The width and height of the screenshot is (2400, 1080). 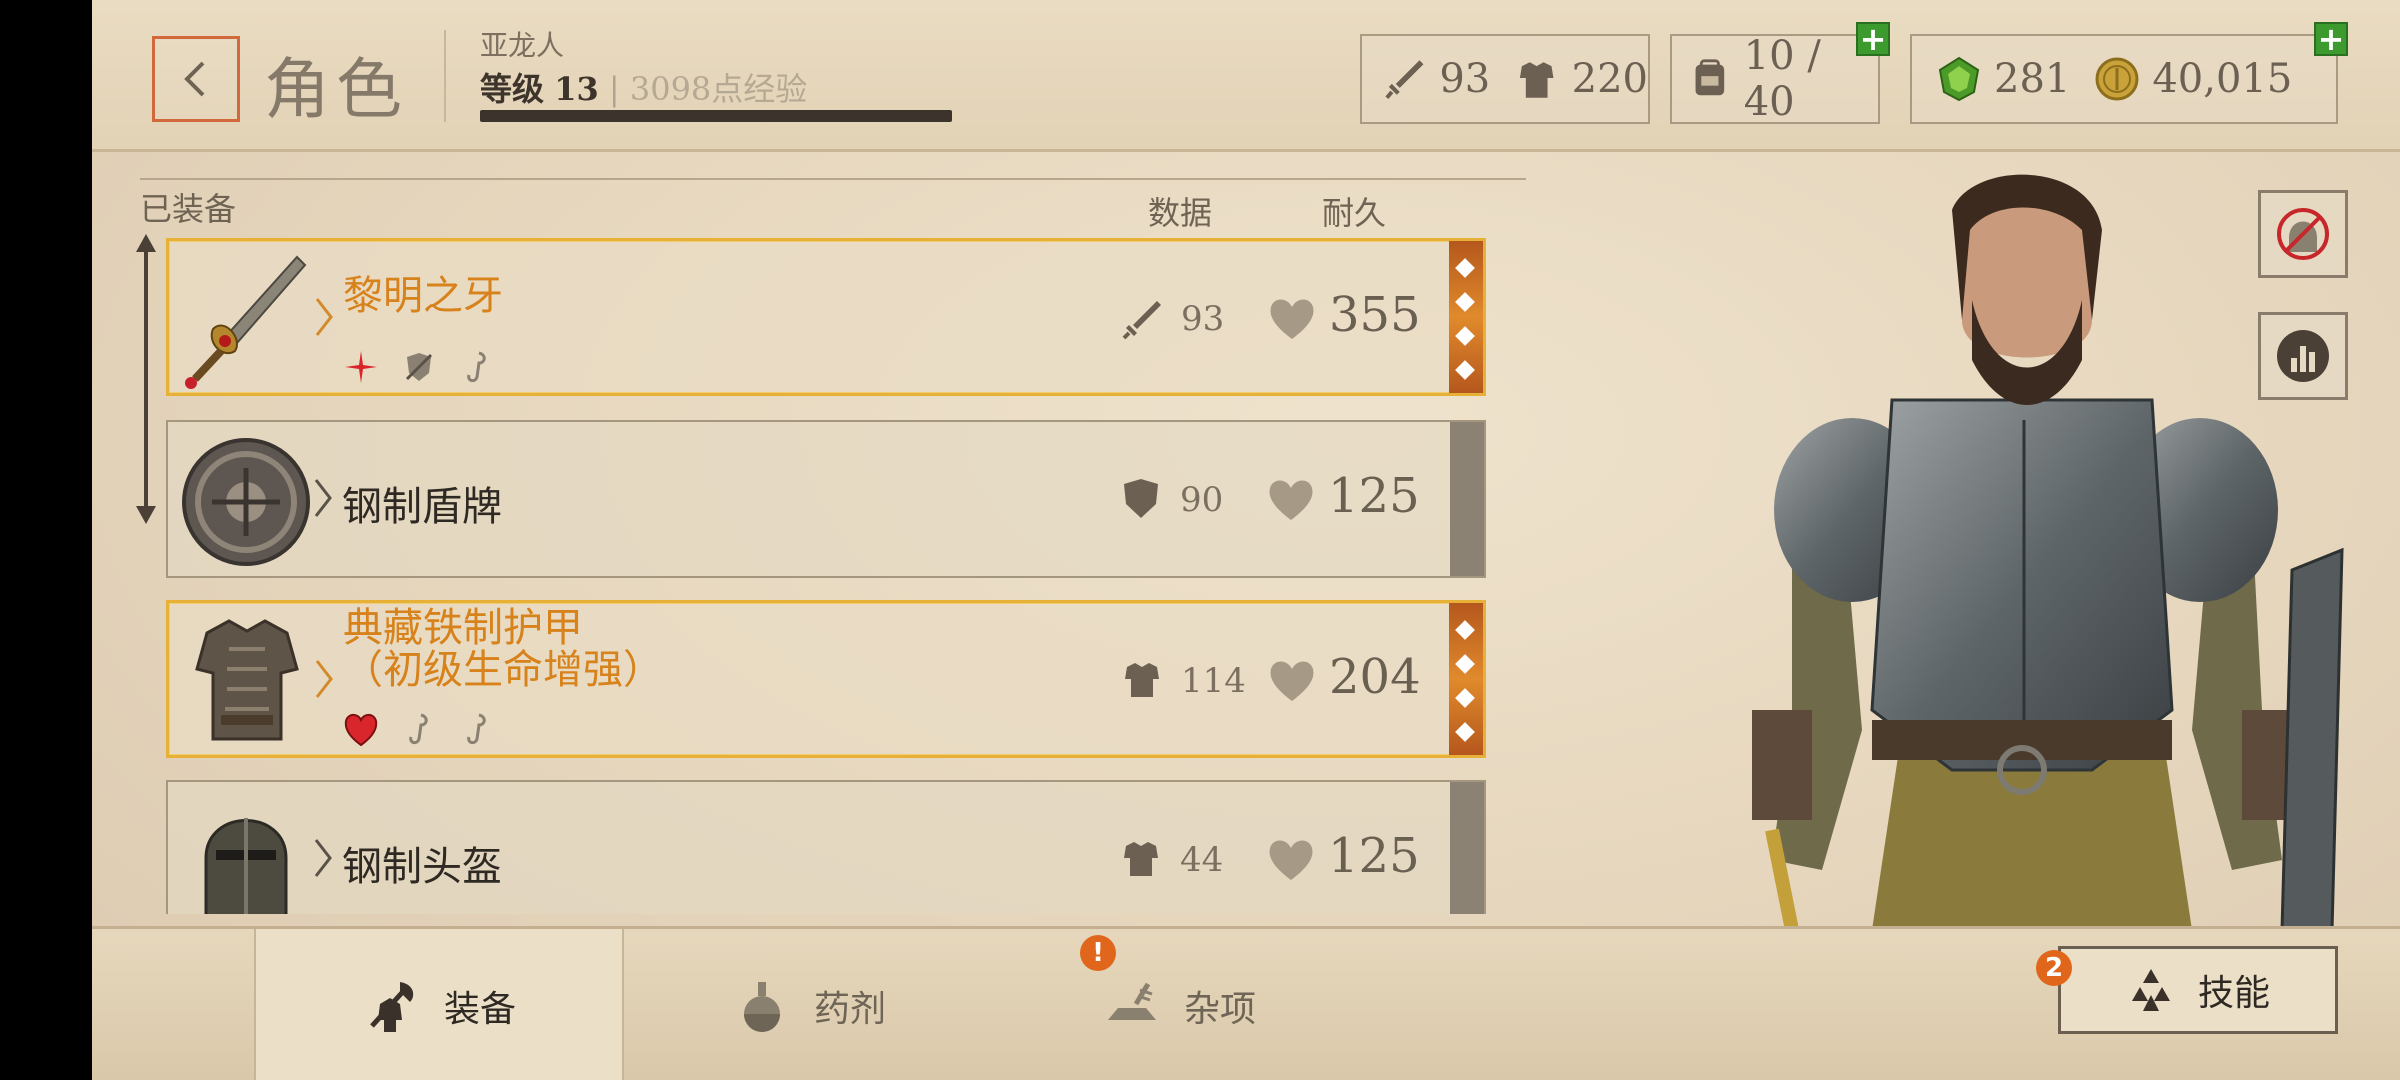 What do you see at coordinates (361, 730) in the screenshot?
I see `heart-icon` at bounding box center [361, 730].